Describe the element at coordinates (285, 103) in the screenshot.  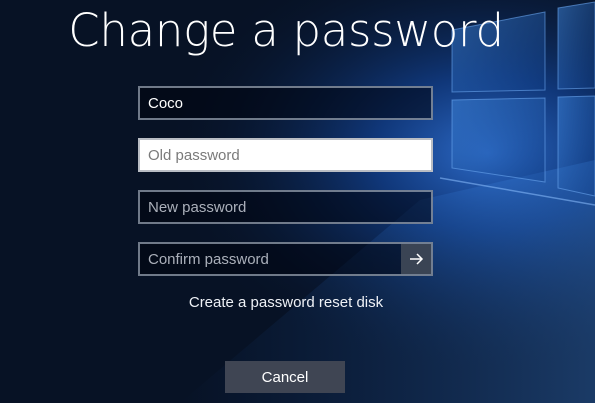
I see `username-field` at that location.